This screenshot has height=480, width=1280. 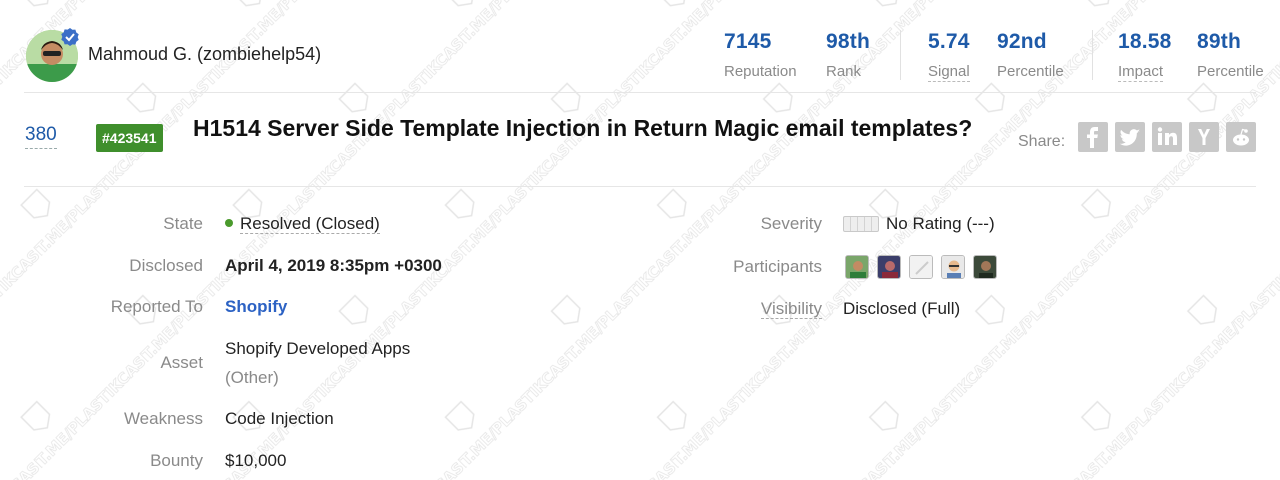 What do you see at coordinates (166, 265) in the screenshot?
I see `disclosed-label: Disclosed` at bounding box center [166, 265].